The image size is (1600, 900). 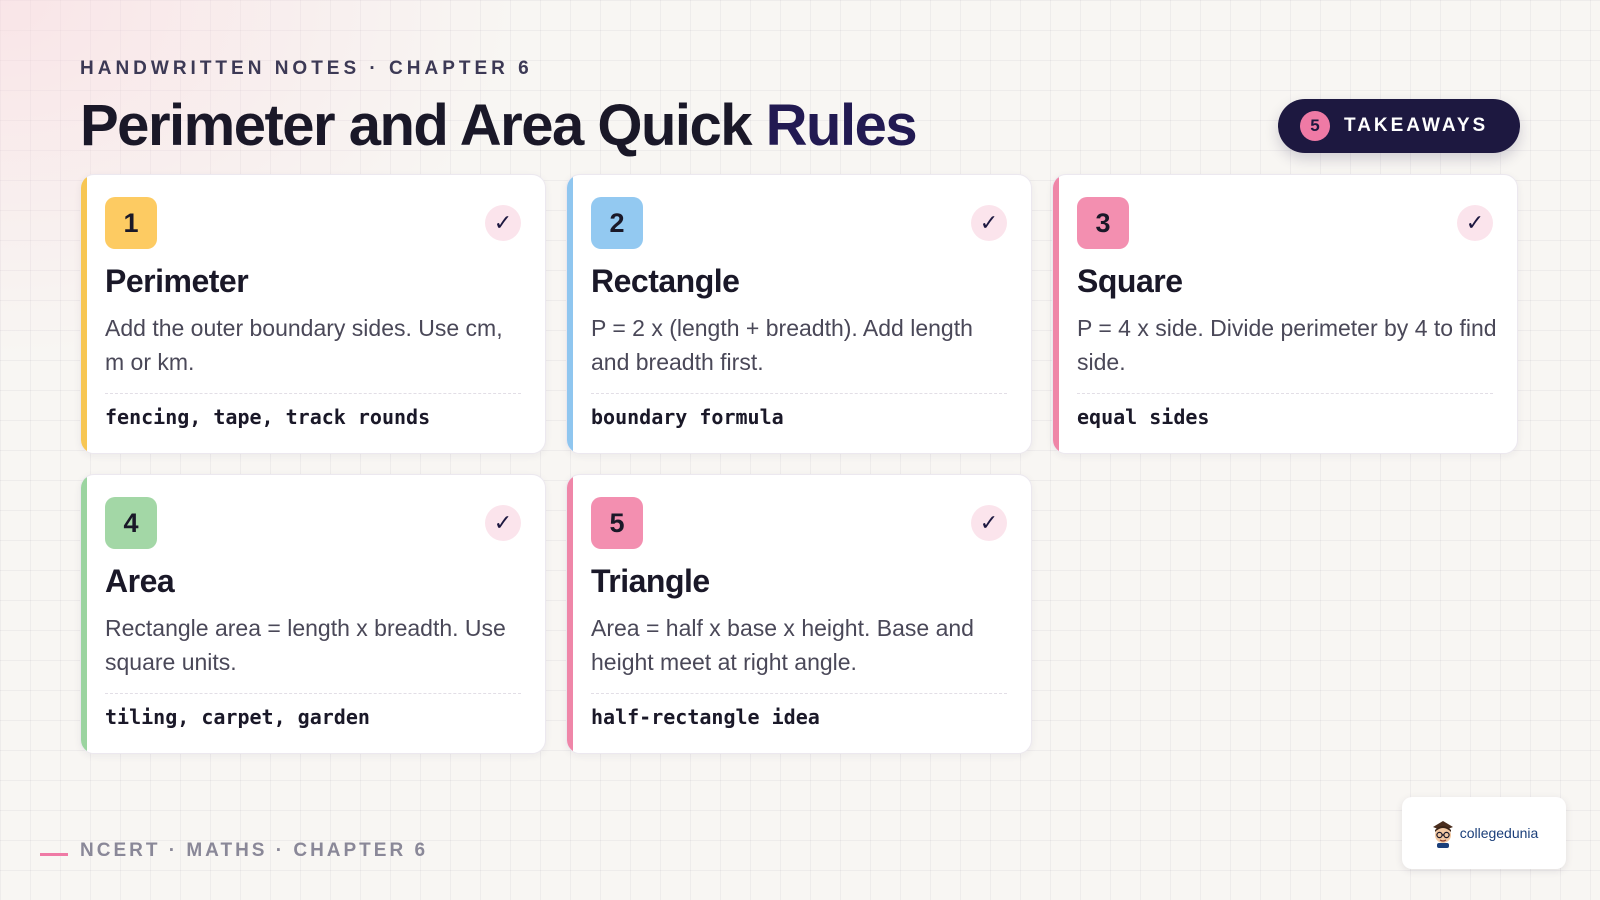 I want to click on takeaways-label: TAKEAWAYS, so click(x=1416, y=125).